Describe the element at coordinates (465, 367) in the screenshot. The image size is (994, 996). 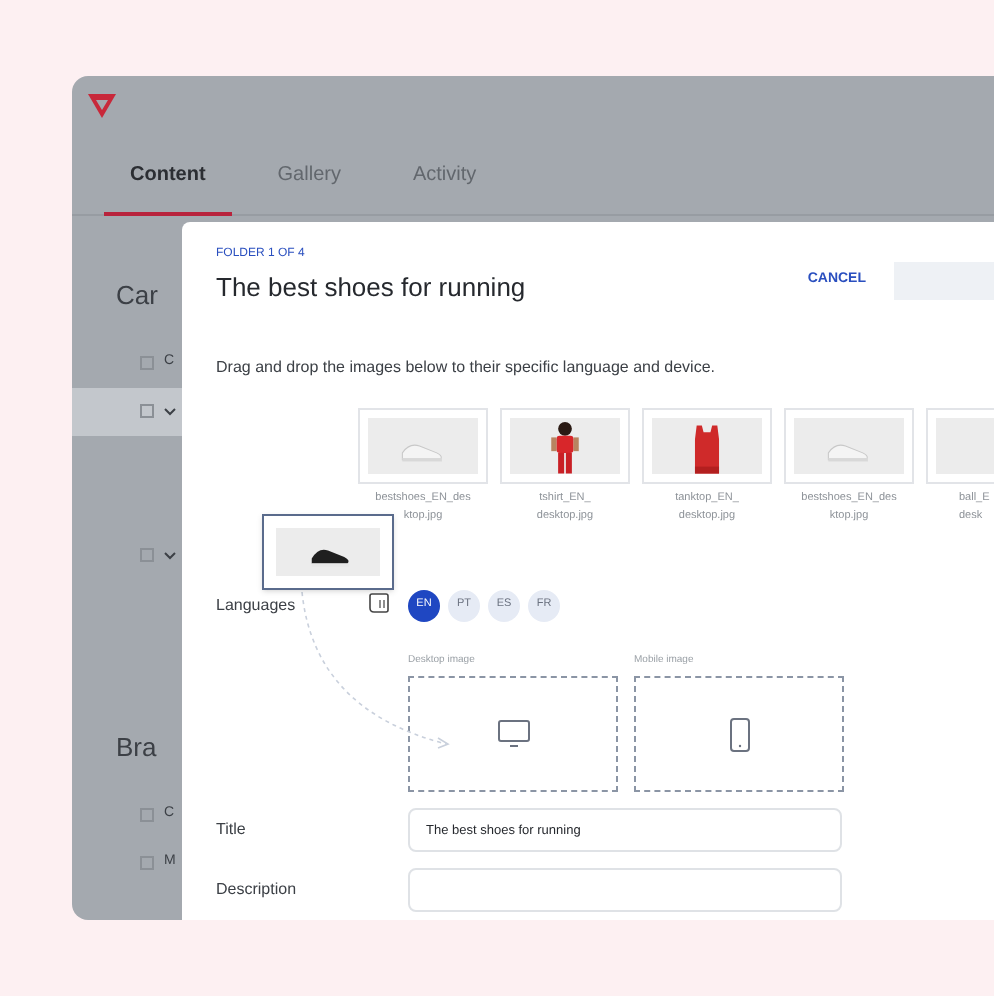
I see `instruction-text: Drag and drop the images below to their specific language and device.` at that location.